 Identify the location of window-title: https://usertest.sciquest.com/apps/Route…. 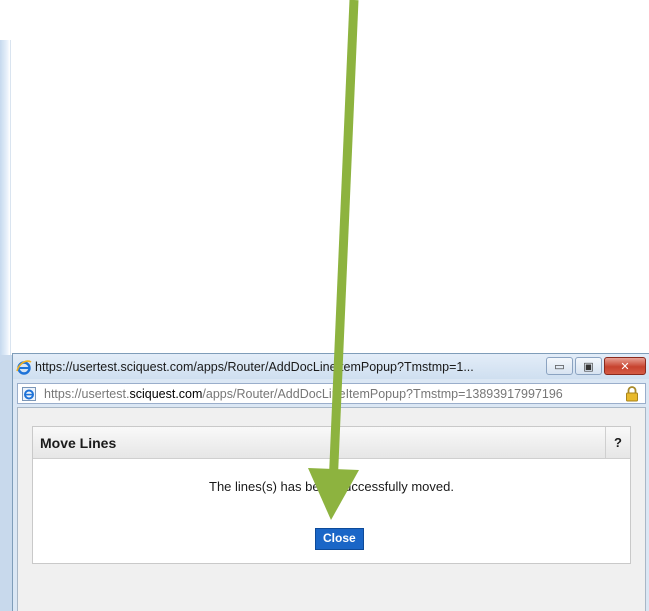
(254, 366).